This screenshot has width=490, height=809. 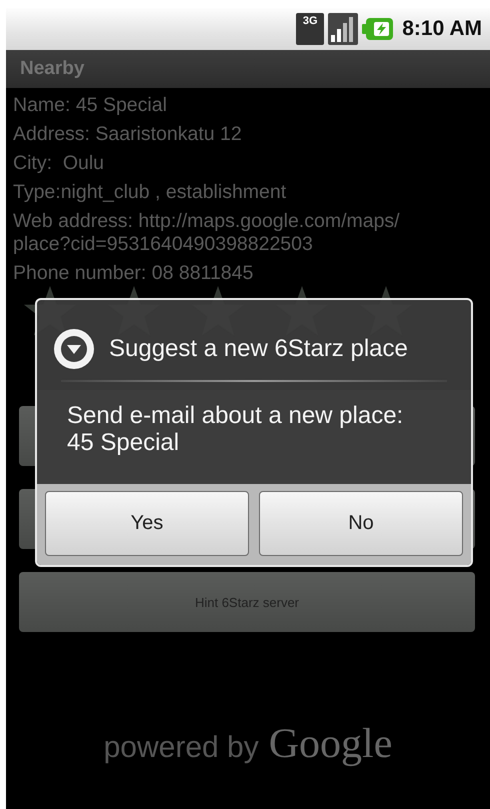 What do you see at coordinates (52, 69) in the screenshot?
I see `screen-title: Nearby` at bounding box center [52, 69].